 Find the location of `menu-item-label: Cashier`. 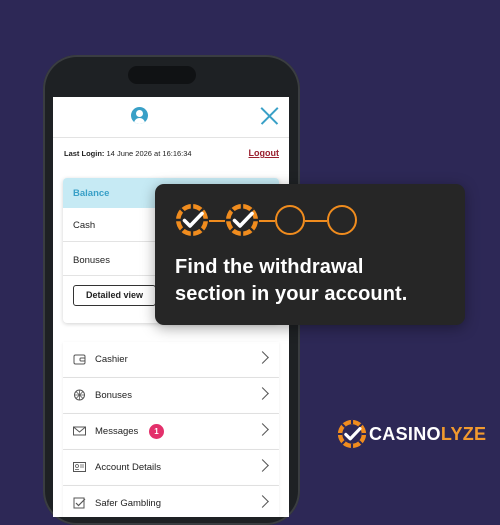

menu-item-label: Cashier is located at coordinates (111, 359).